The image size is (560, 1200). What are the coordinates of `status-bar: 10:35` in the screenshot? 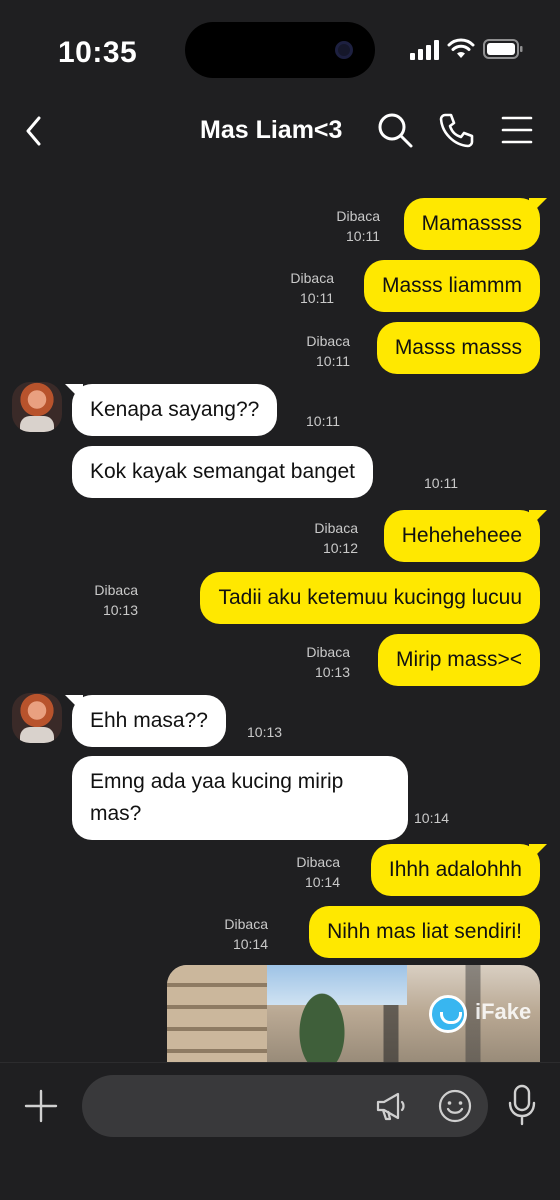 It's located at (280, 50).